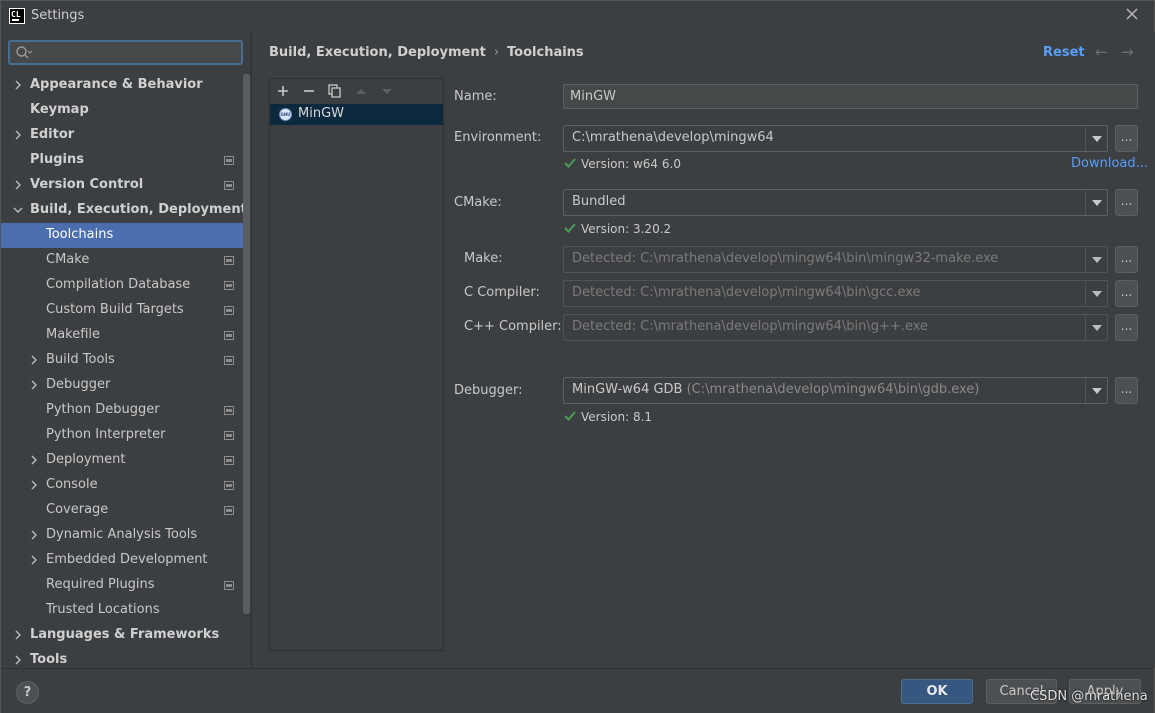  I want to click on add-toolchain-button, so click(283, 91).